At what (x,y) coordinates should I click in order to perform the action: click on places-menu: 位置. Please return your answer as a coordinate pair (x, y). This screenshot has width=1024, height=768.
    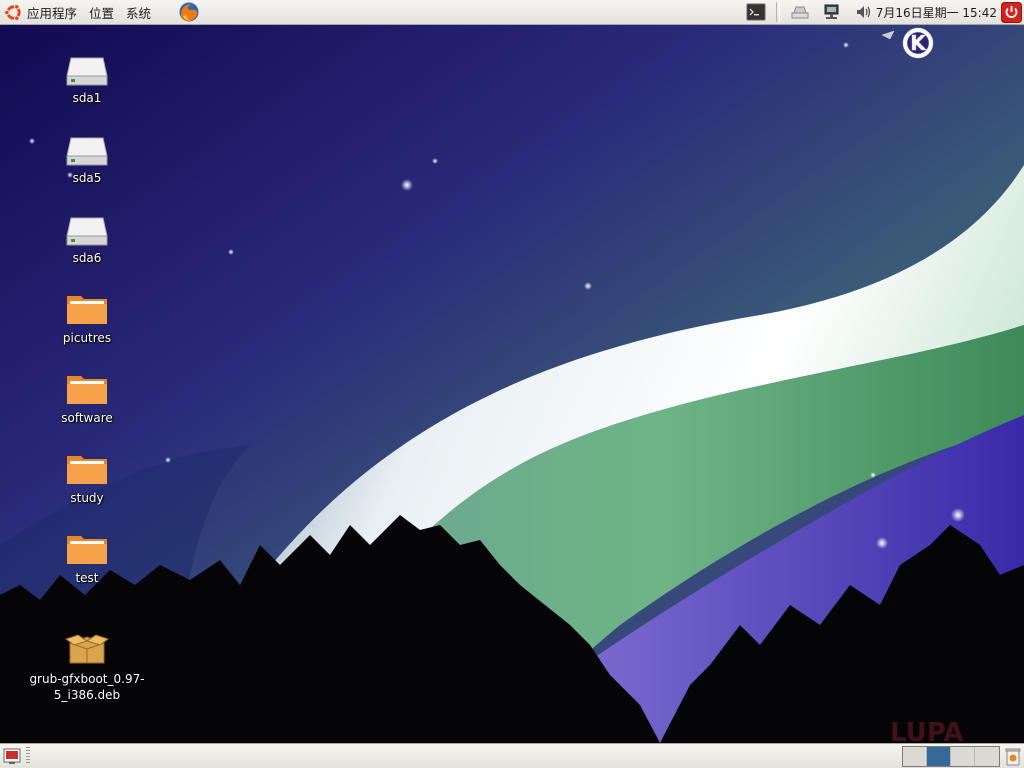
    Looking at the image, I should click on (102, 12).